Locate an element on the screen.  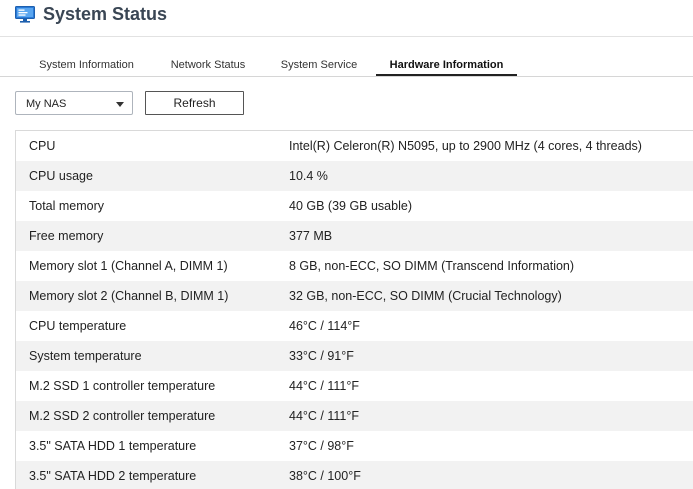
refresh-button: Refresh is located at coordinates (194, 103).